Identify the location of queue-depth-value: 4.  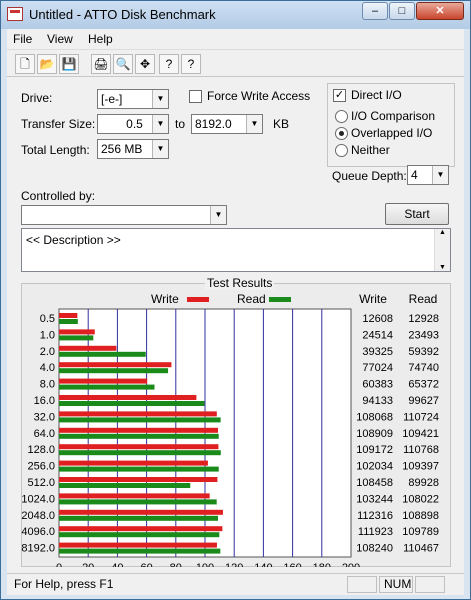
(414, 175).